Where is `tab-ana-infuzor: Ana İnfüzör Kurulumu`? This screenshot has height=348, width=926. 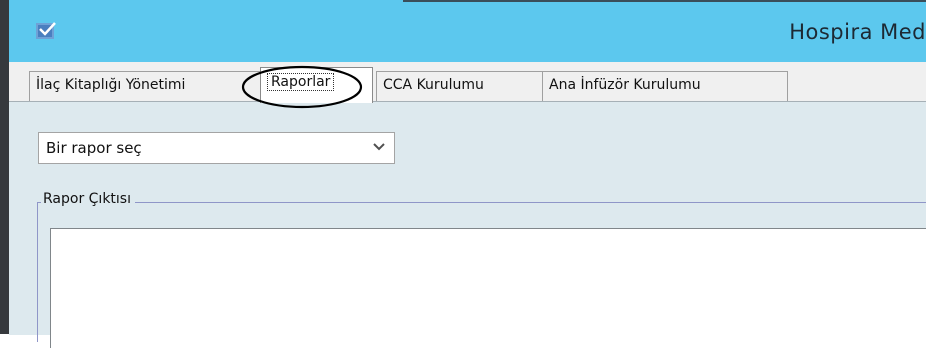
tab-ana-infuzor: Ana İnfüzör Kurulumu is located at coordinates (665, 86).